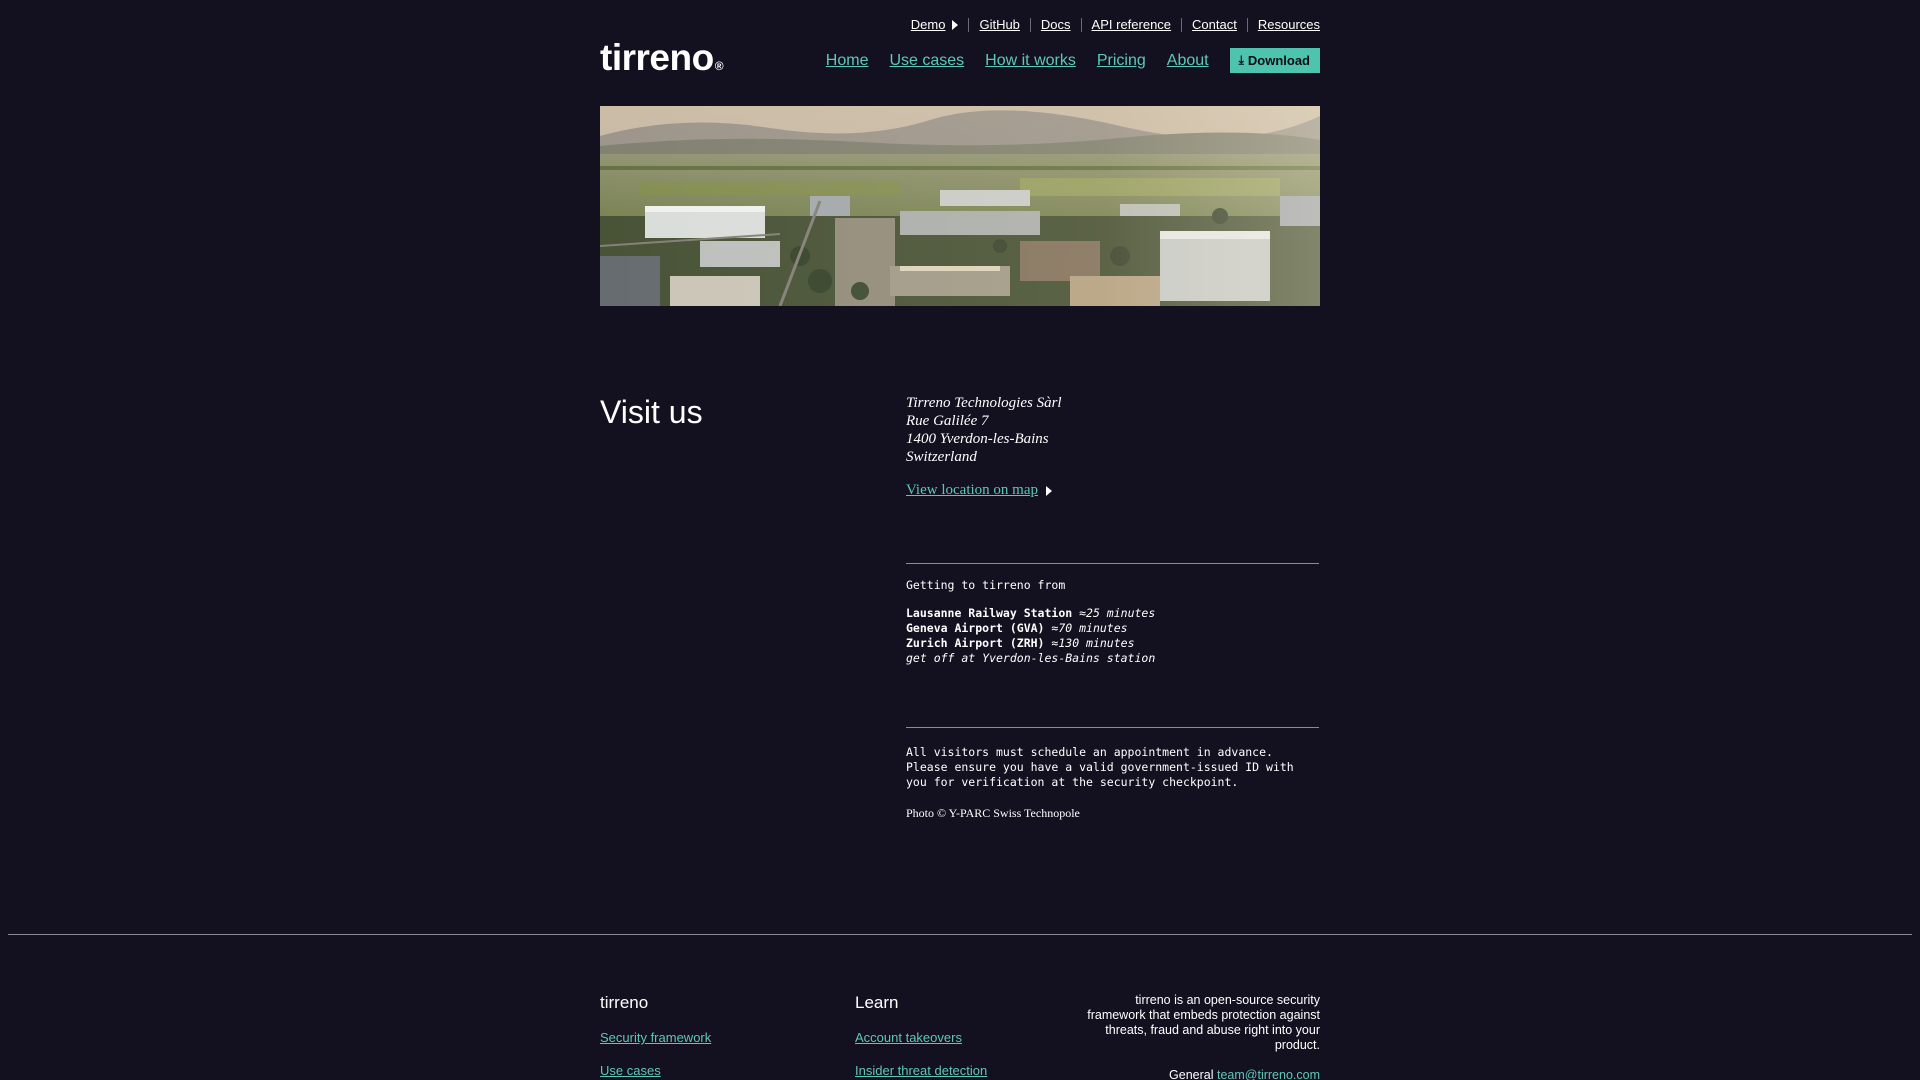 This screenshot has width=1920, height=1080. I want to click on route-item: Lausanne Railway Station ≈25 minutes, so click(1030, 613).